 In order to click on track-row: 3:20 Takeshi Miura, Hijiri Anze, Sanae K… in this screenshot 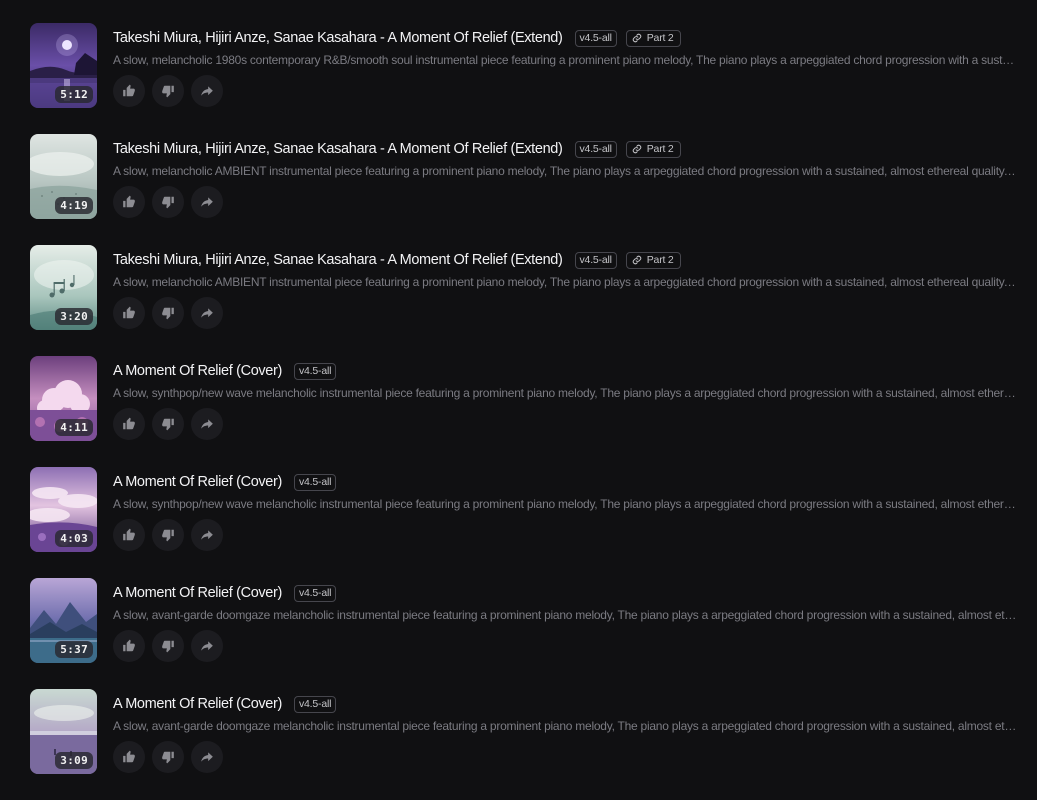, I will do `click(518, 300)`.